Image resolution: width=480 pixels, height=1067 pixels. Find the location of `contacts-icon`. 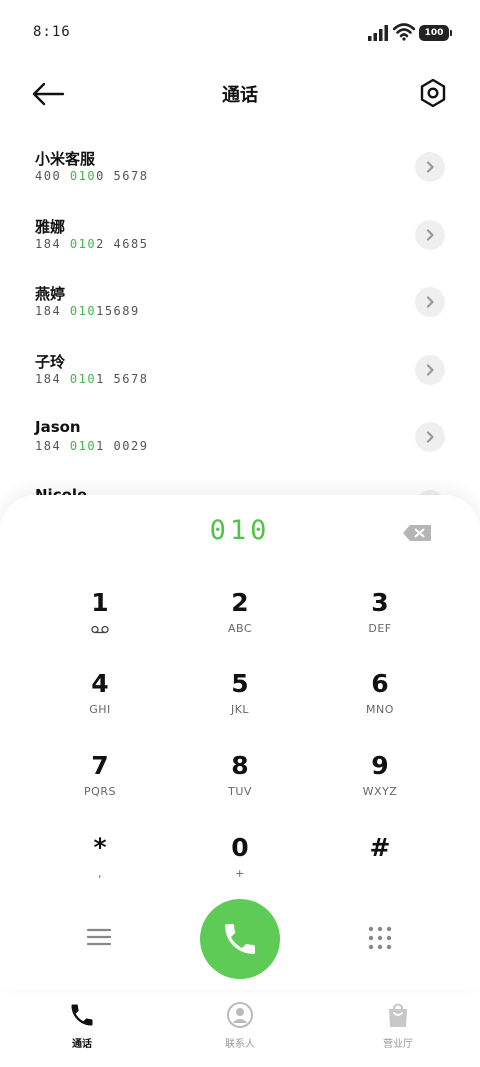

contacts-icon is located at coordinates (240, 1015).